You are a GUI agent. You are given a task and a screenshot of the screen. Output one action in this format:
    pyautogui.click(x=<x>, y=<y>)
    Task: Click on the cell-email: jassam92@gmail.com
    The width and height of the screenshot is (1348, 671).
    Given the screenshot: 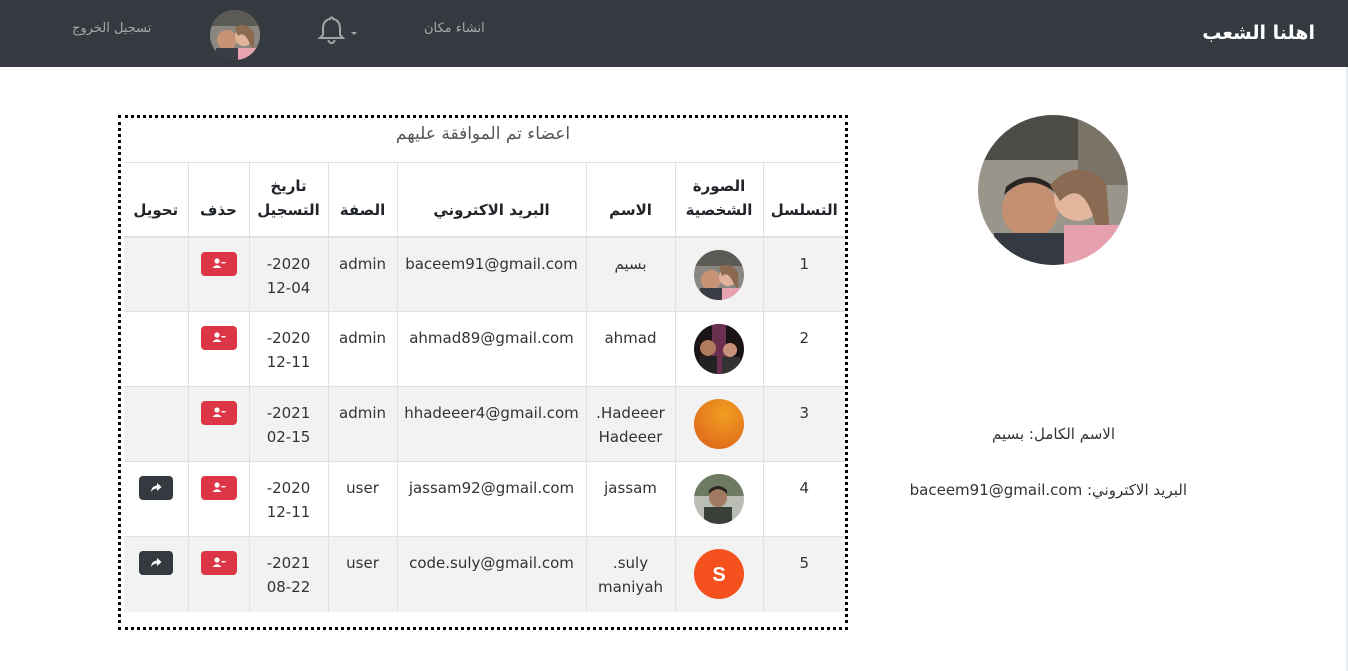 What is the action you would take?
    pyautogui.click(x=491, y=499)
    